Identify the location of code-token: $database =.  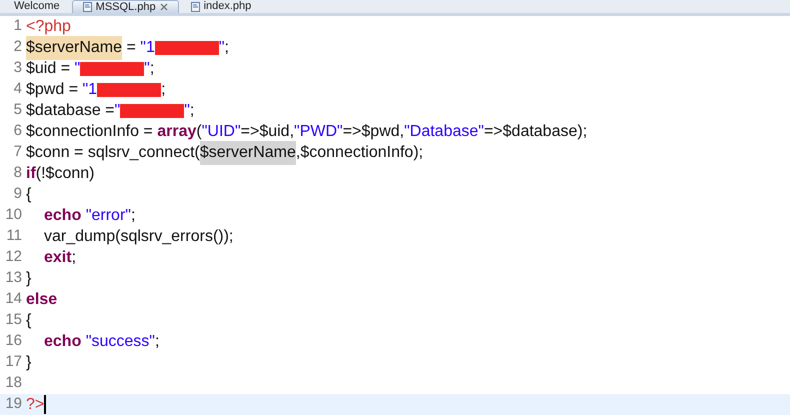
(70, 110).